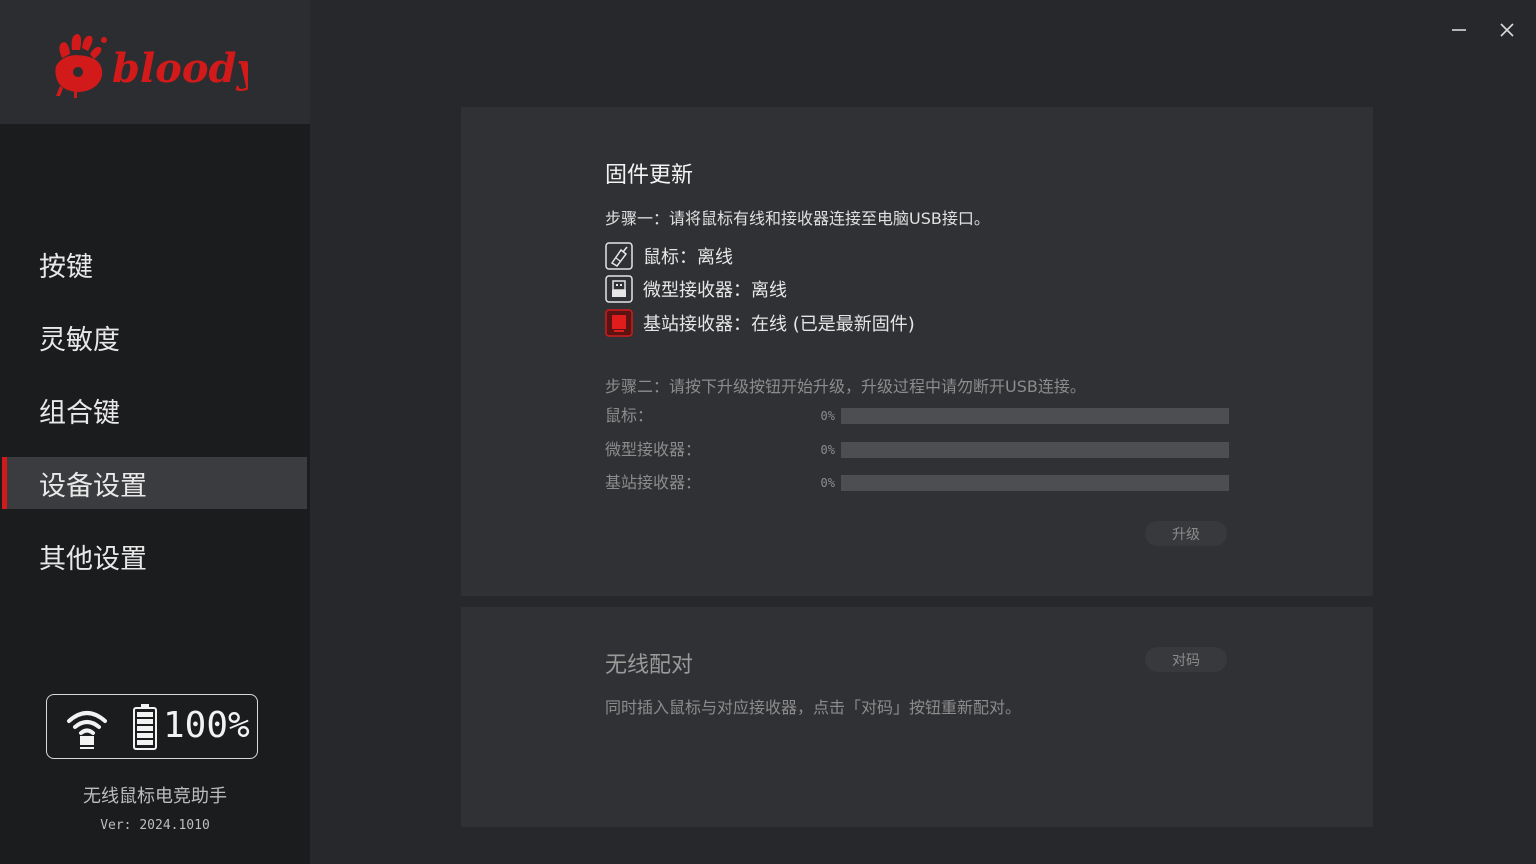  What do you see at coordinates (93, 486) in the screenshot?
I see `sidebar-item-label: 设备设置` at bounding box center [93, 486].